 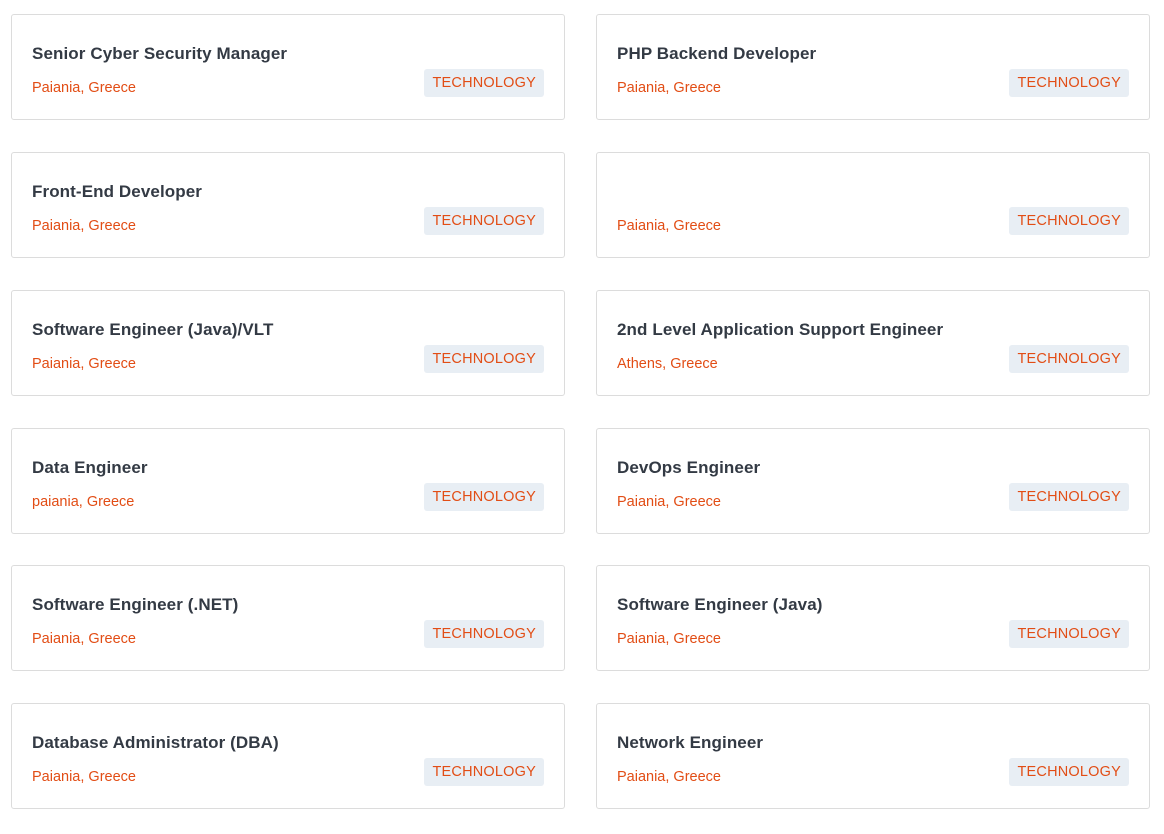 What do you see at coordinates (155, 743) in the screenshot?
I see `job-title: Database Administrator (DBA)` at bounding box center [155, 743].